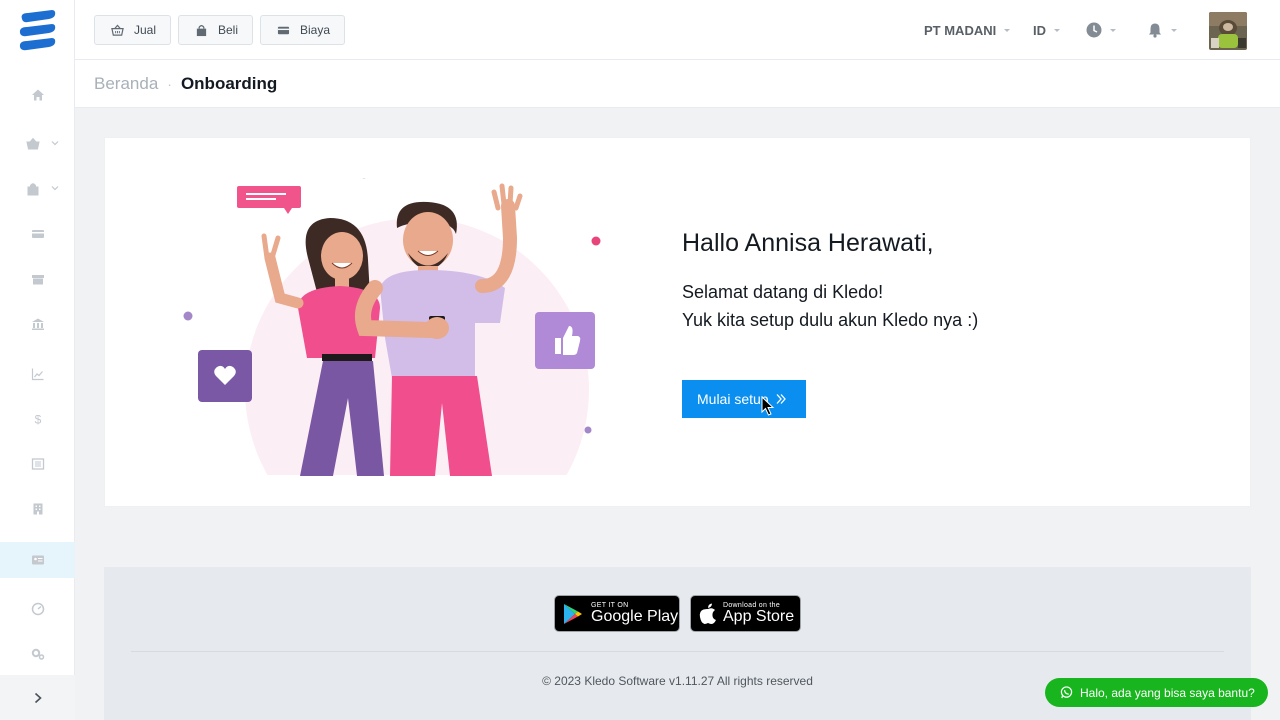 Image resolution: width=1280 pixels, height=720 pixels. Describe the element at coordinates (677, 651) in the screenshot. I see `footer-divider` at that location.